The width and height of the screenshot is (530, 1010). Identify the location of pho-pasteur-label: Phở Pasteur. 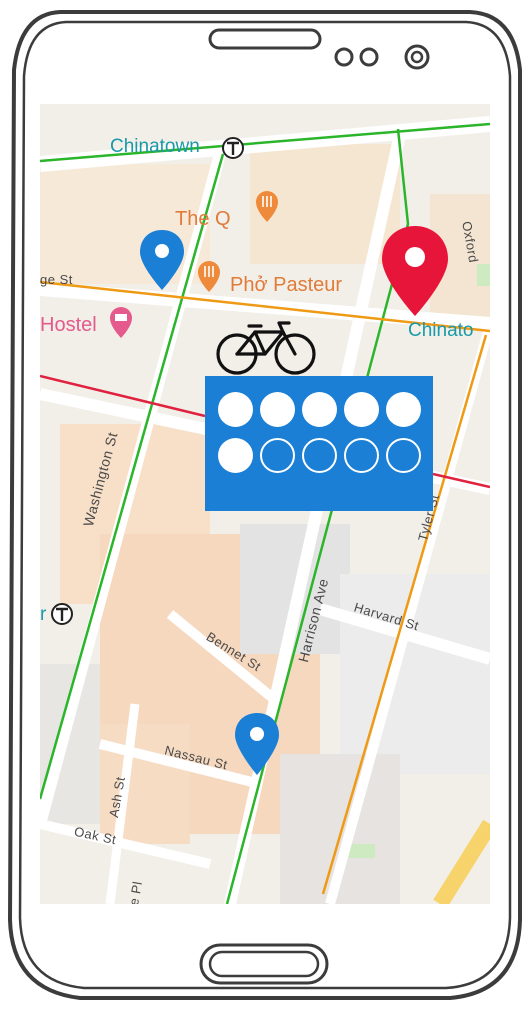
(286, 285).